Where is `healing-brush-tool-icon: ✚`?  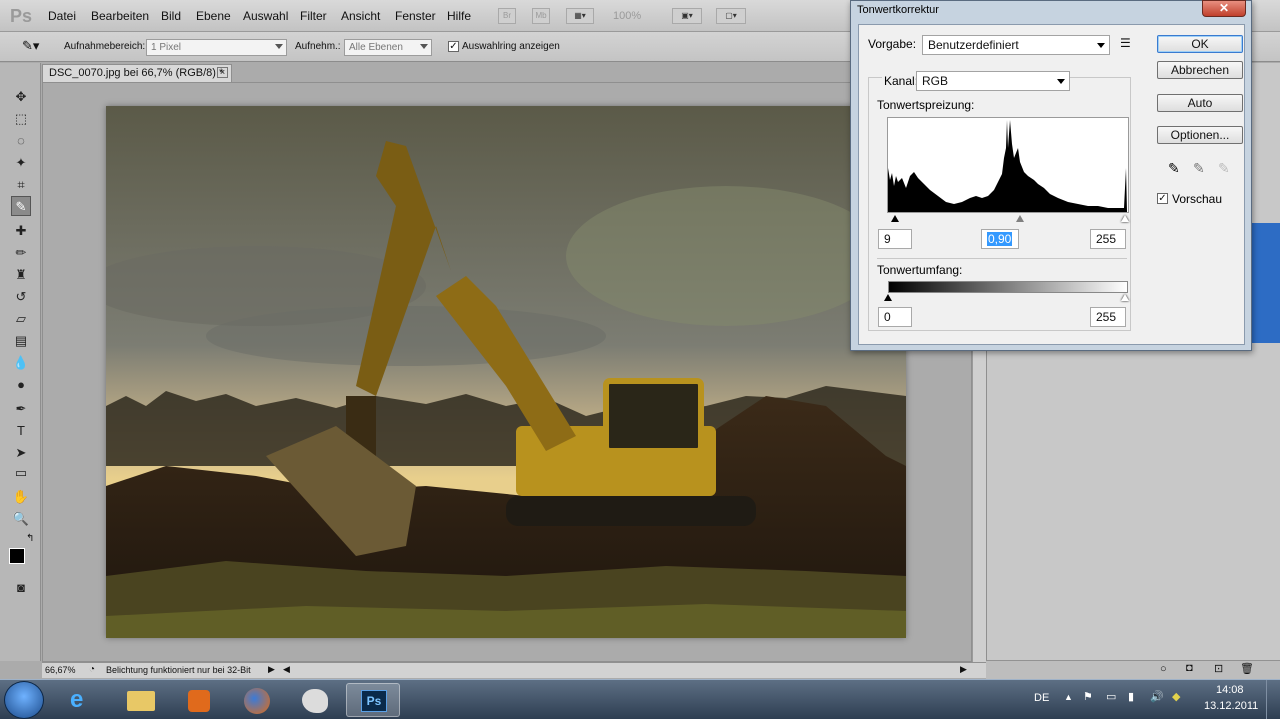
healing-brush-tool-icon: ✚ is located at coordinates (21, 231).